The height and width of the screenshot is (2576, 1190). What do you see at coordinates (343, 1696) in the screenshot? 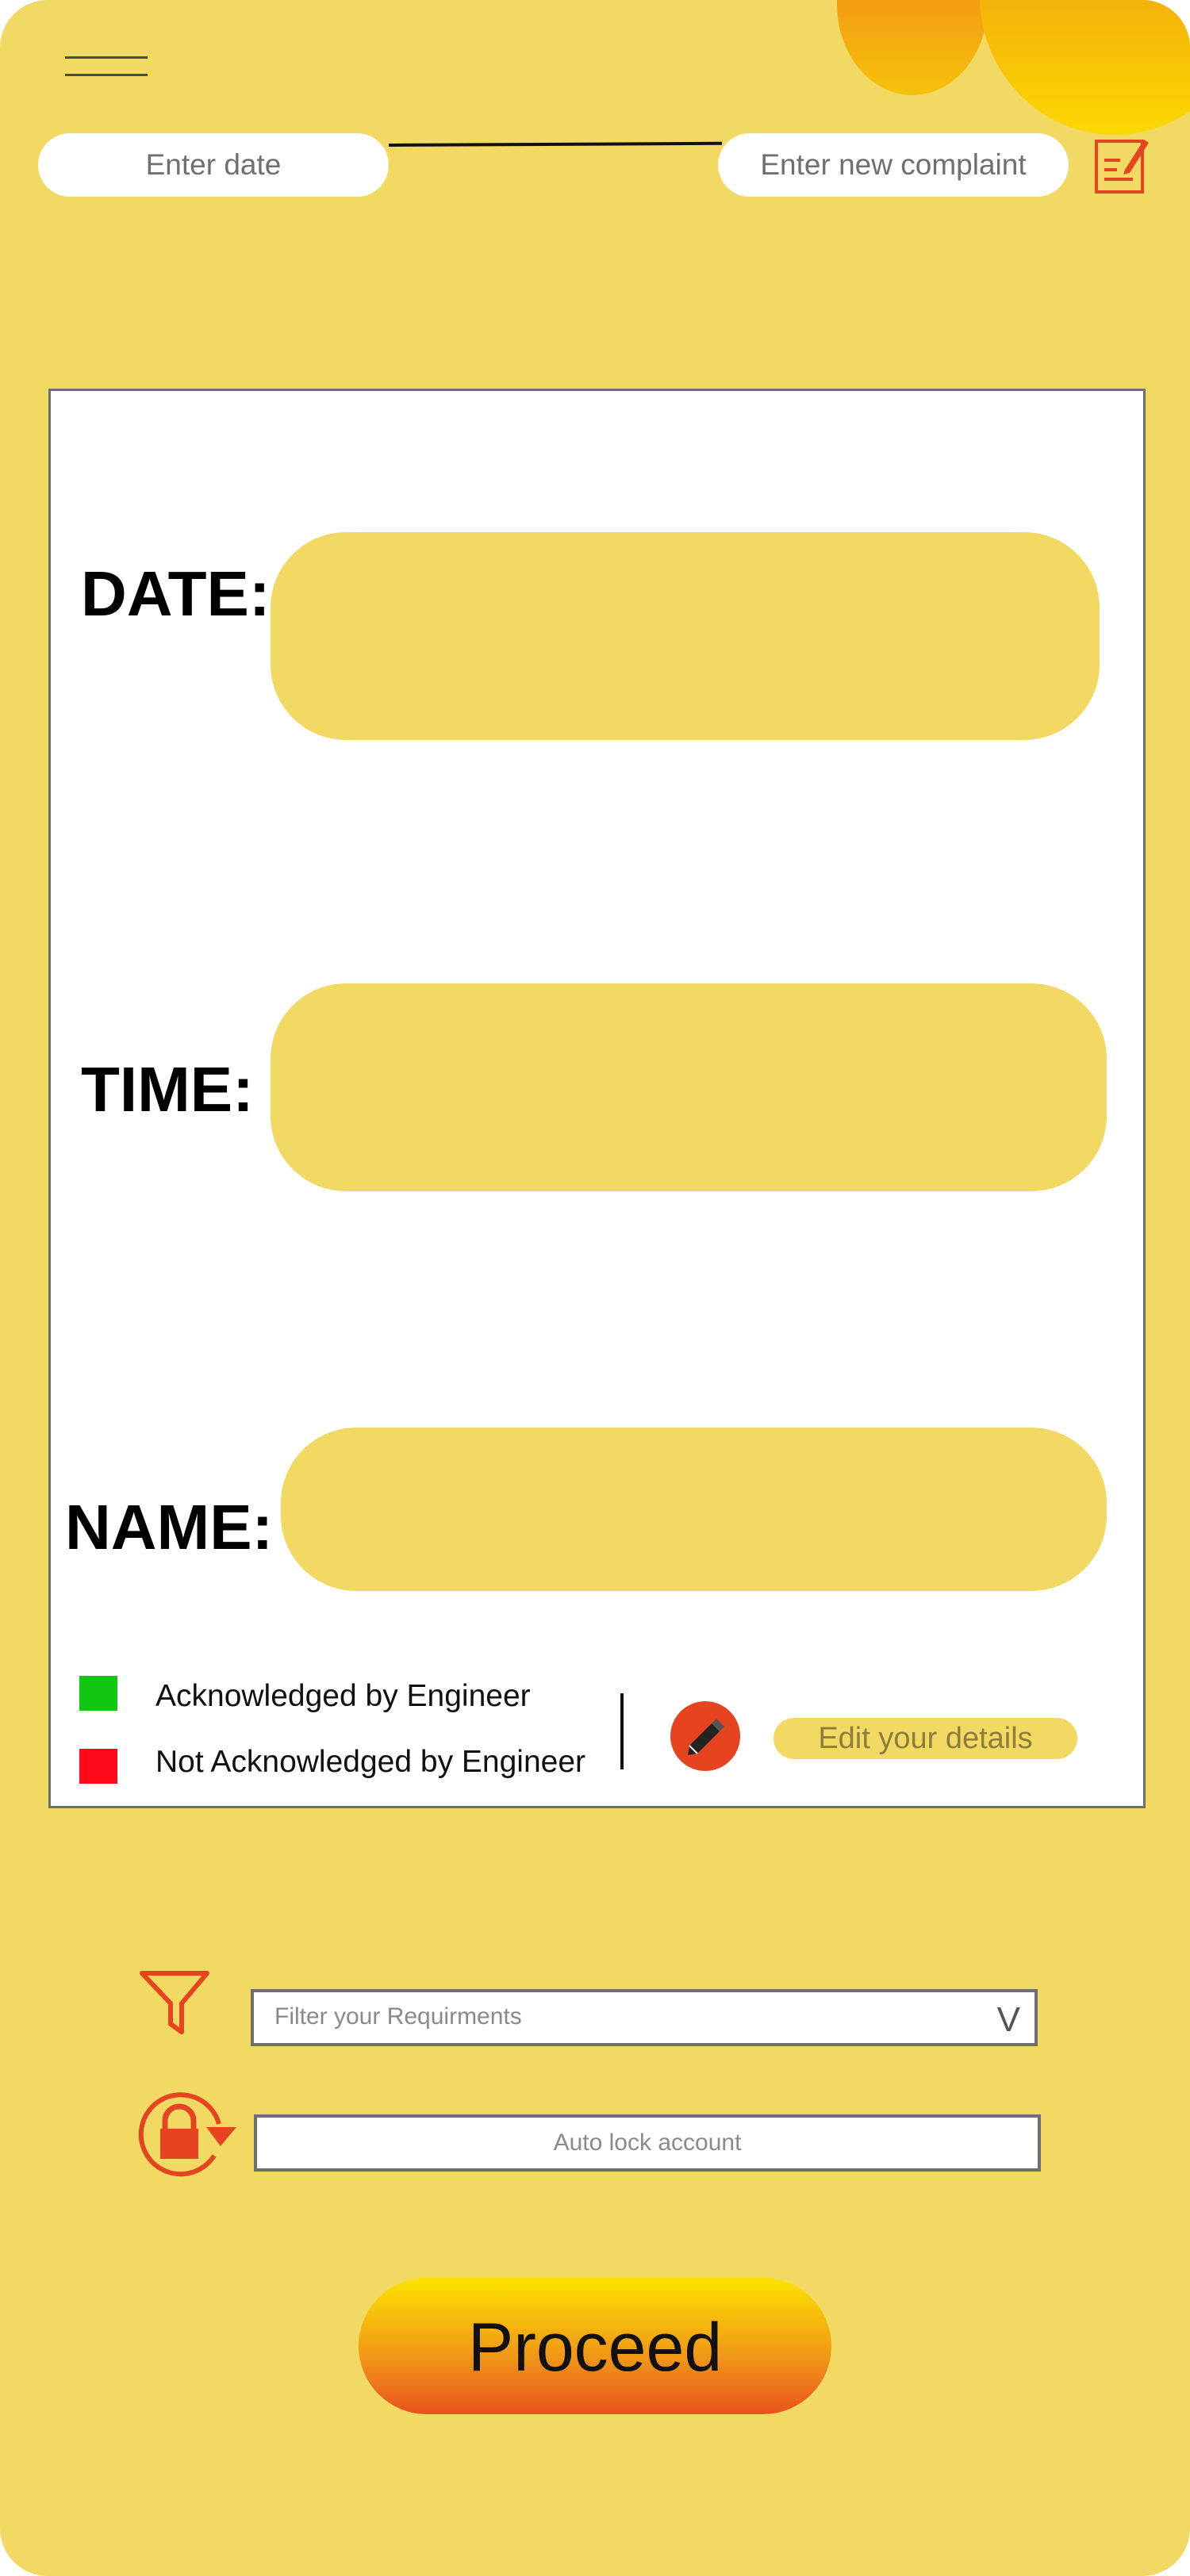
I see `acknowledged-legend-label: Acknowledged by Engineer` at bounding box center [343, 1696].